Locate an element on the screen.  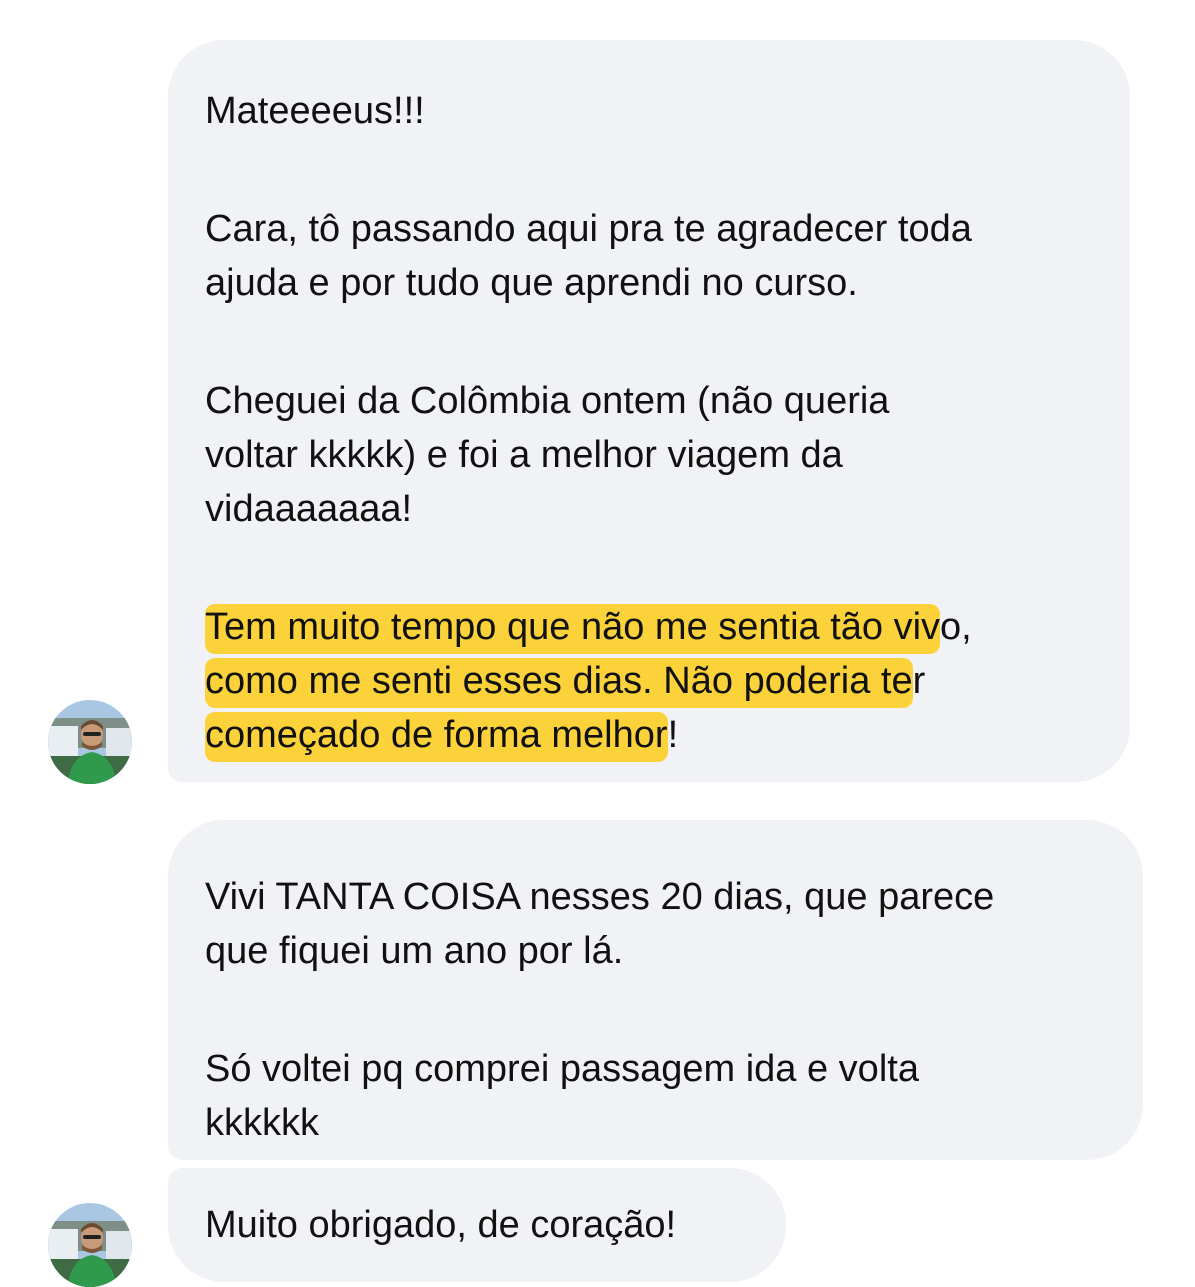
message-bubble-3: Muito obrigado, de coração! is located at coordinates (477, 1225).